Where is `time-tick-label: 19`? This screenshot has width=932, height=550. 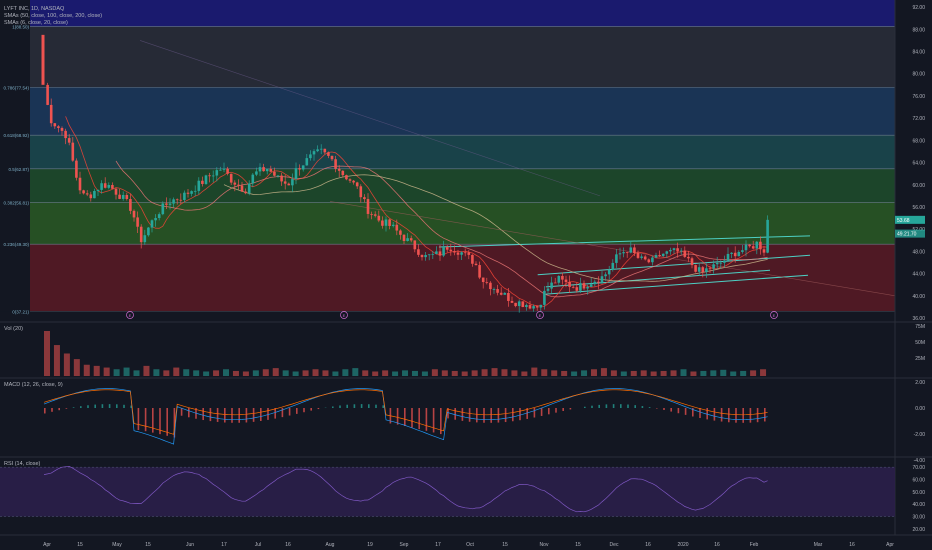
time-tick-label: 19 is located at coordinates (370, 545).